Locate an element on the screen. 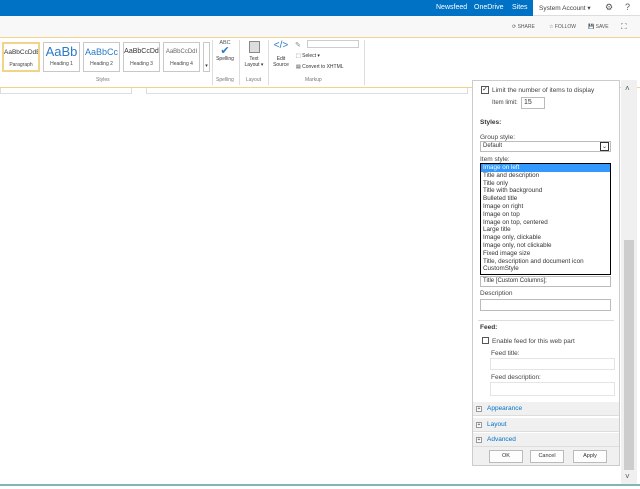 Image resolution: width=640 pixels, height=489 pixels. text-layout-label: Text Layout ▾ is located at coordinates (254, 62).